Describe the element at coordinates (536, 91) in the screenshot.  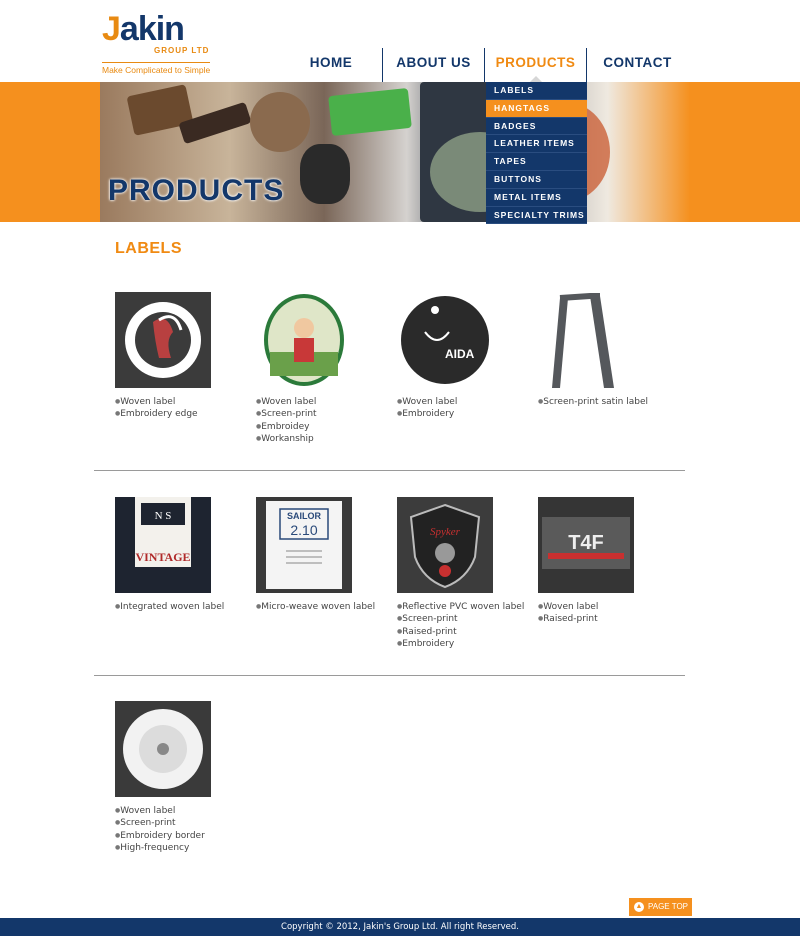
I see `dropdown-item-labels: LABELS` at that location.